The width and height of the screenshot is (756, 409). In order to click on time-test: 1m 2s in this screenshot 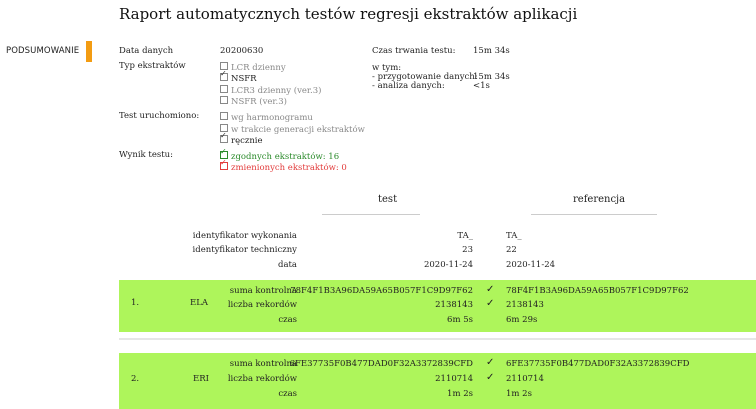, I will do `click(460, 394)`.